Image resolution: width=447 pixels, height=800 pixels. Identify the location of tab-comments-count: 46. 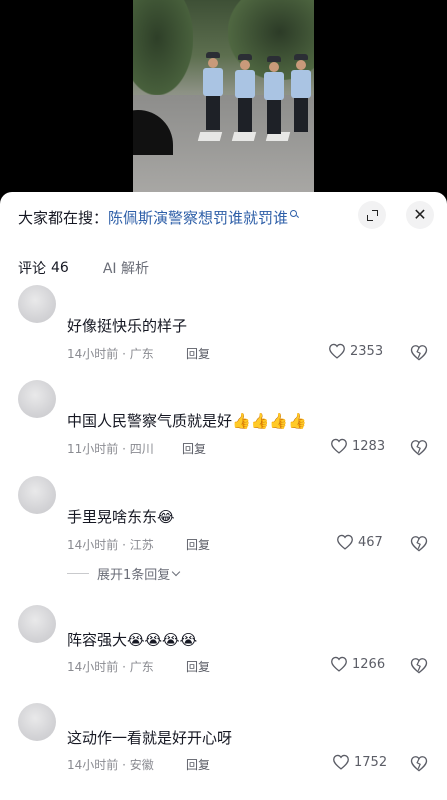
(60, 268).